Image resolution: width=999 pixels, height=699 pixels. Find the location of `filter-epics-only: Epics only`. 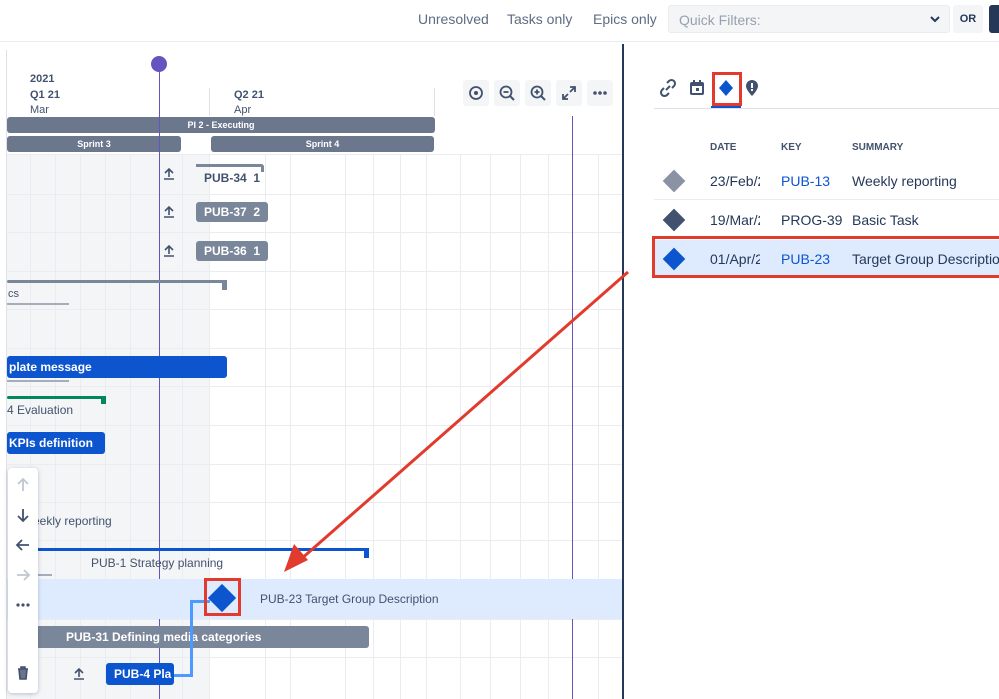

filter-epics-only: Epics only is located at coordinates (625, 19).